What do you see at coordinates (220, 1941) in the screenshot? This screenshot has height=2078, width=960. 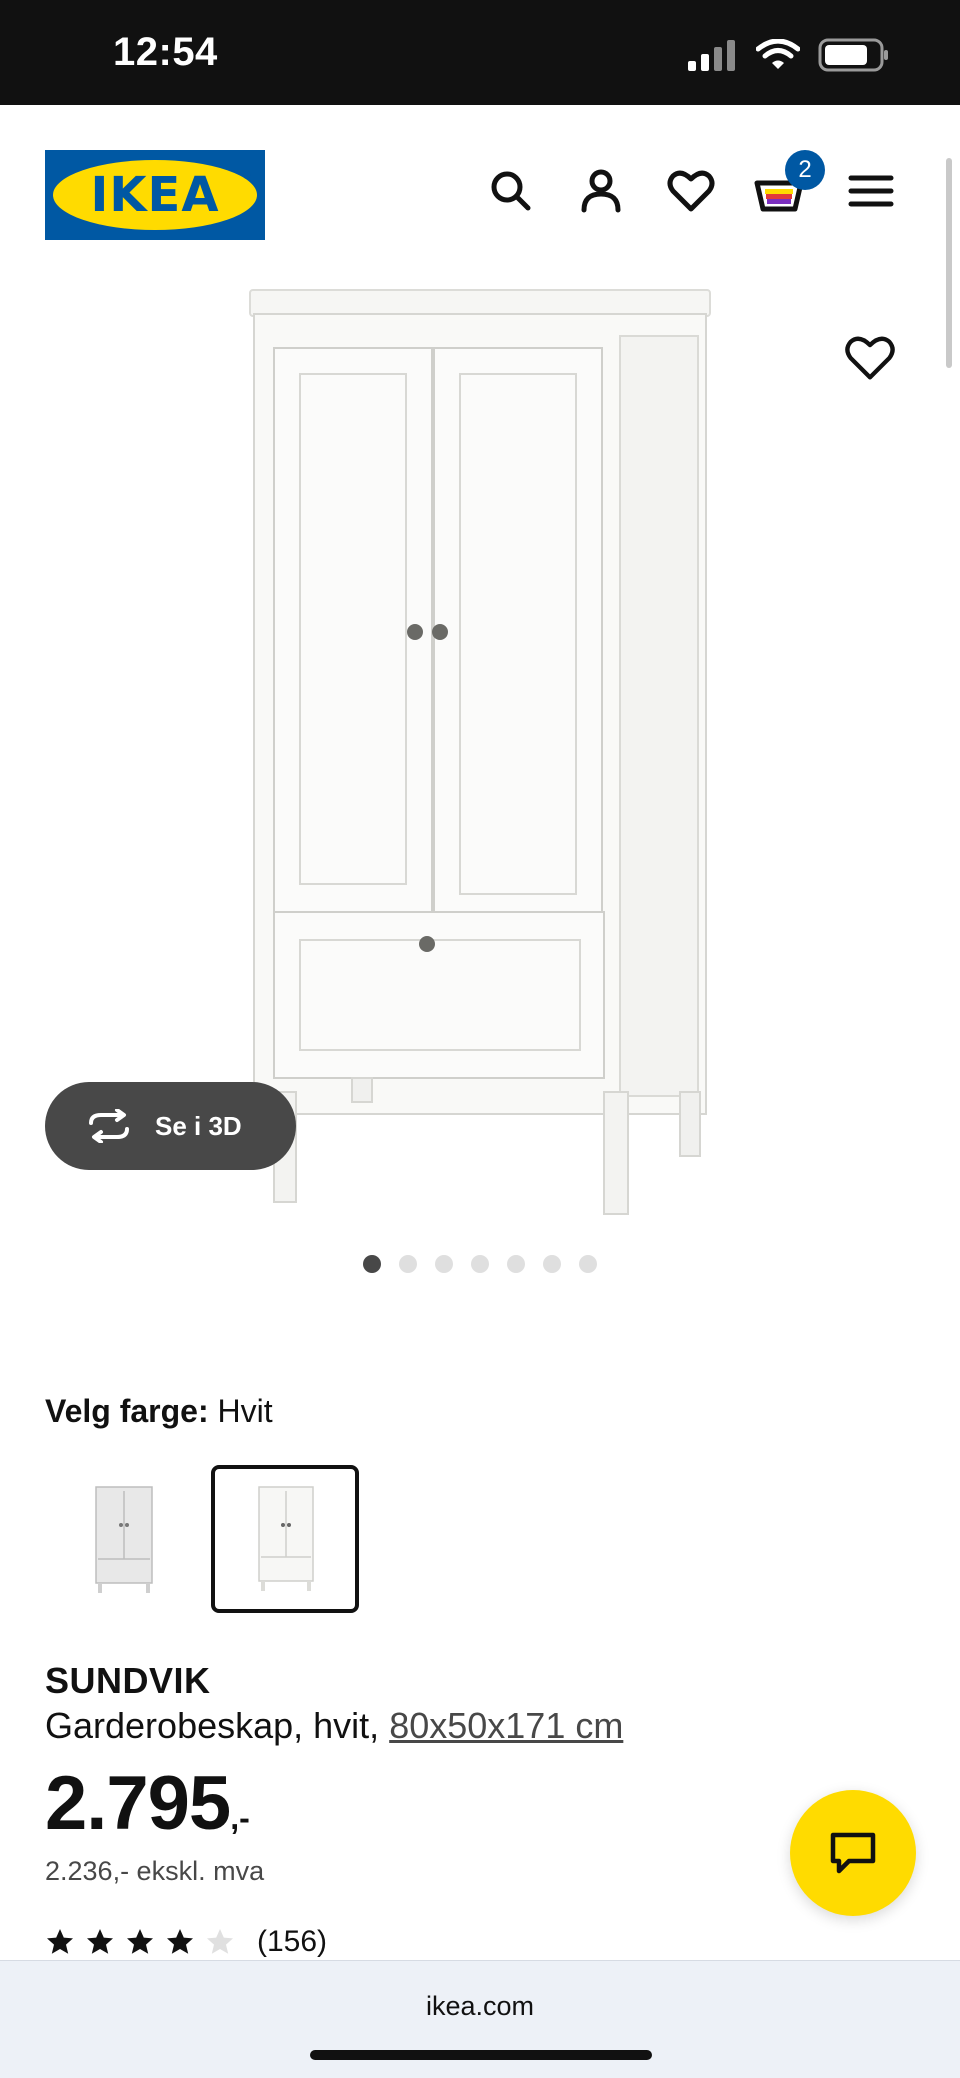 I see `star-empty-icon` at bounding box center [220, 1941].